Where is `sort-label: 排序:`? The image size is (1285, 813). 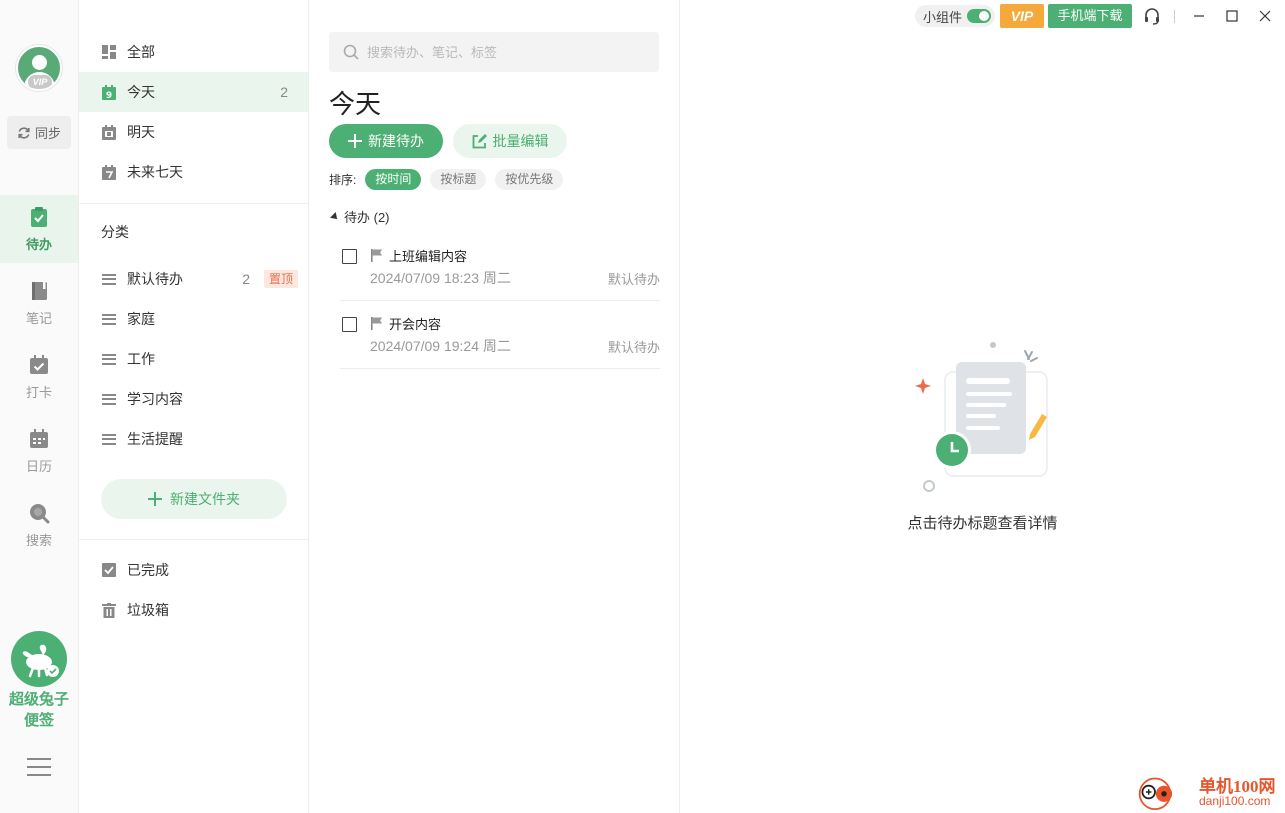
sort-label: 排序: is located at coordinates (343, 180).